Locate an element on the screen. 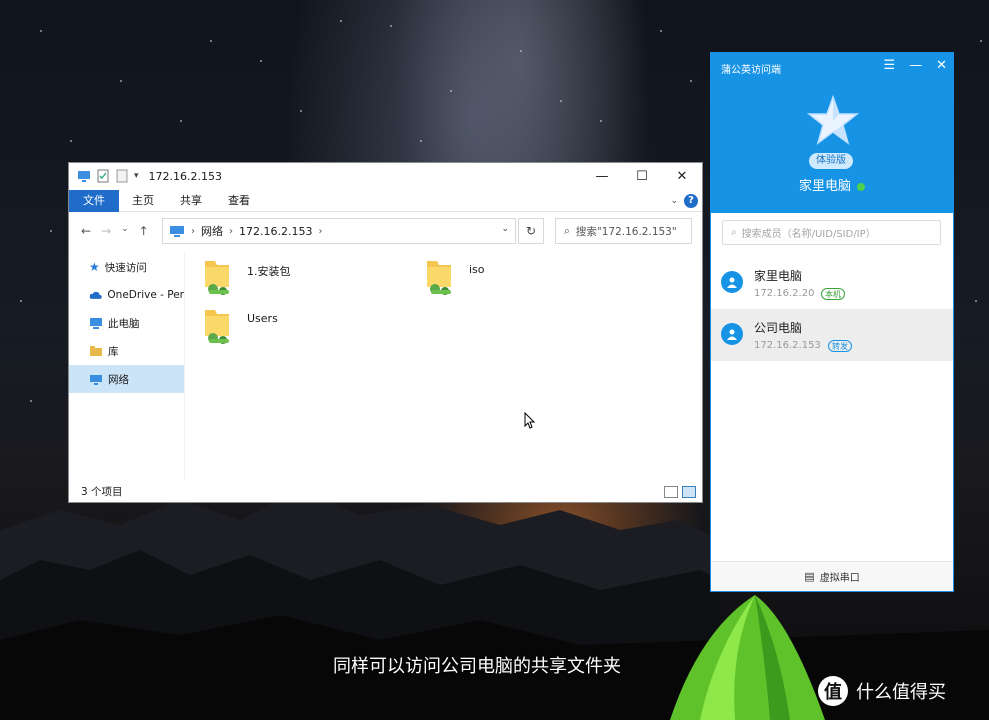 The width and height of the screenshot is (989, 720). watermark-text: 什么值得买 is located at coordinates (901, 692).